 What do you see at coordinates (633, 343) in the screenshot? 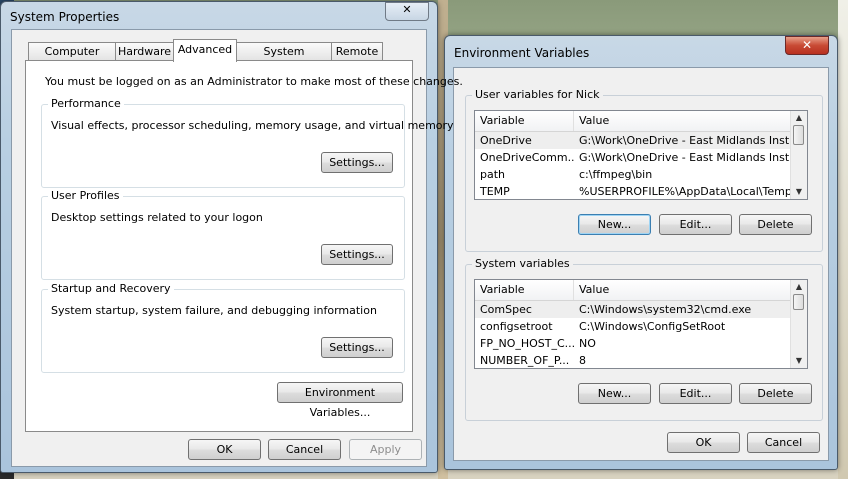
I see `table-row: FP_NO_HOST_C... NO` at bounding box center [633, 343].